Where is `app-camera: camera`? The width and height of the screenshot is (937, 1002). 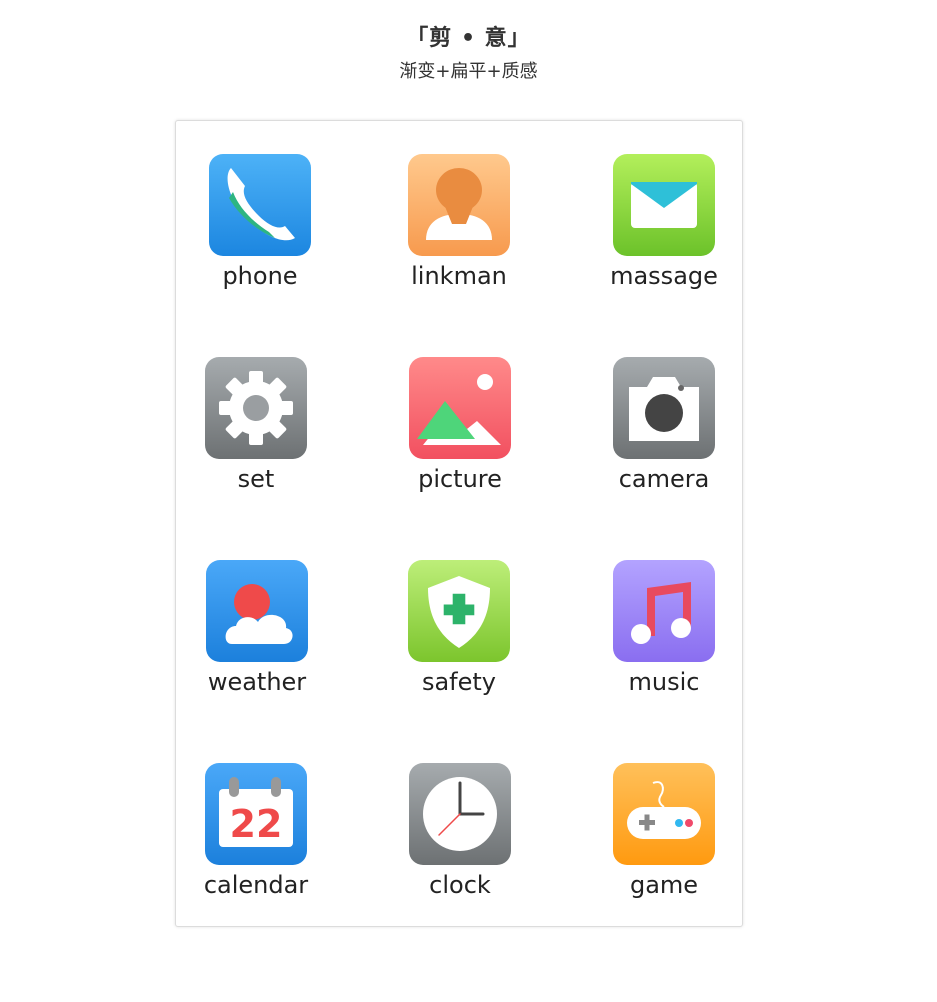 app-camera: camera is located at coordinates (664, 437).